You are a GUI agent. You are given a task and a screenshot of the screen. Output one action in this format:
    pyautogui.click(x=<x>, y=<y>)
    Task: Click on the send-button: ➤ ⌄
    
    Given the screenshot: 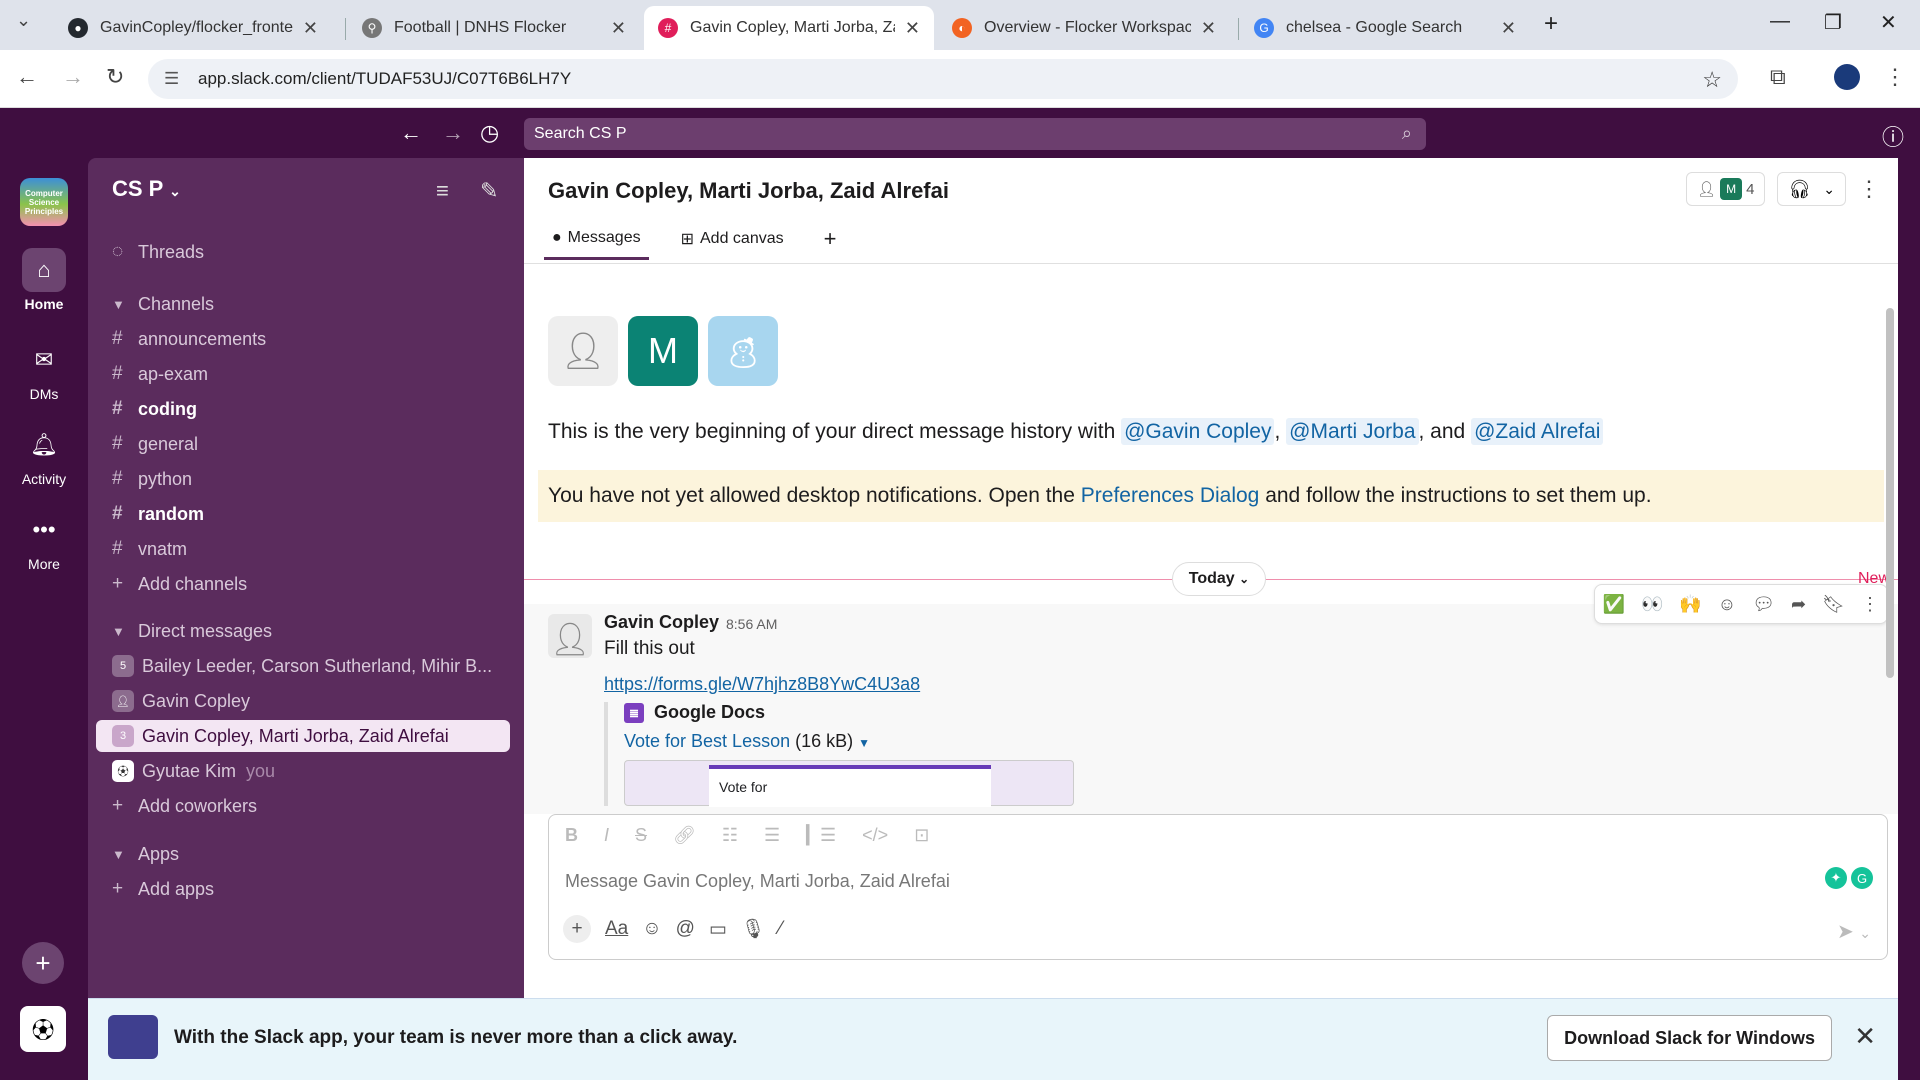 What is the action you would take?
    pyautogui.click(x=1854, y=931)
    